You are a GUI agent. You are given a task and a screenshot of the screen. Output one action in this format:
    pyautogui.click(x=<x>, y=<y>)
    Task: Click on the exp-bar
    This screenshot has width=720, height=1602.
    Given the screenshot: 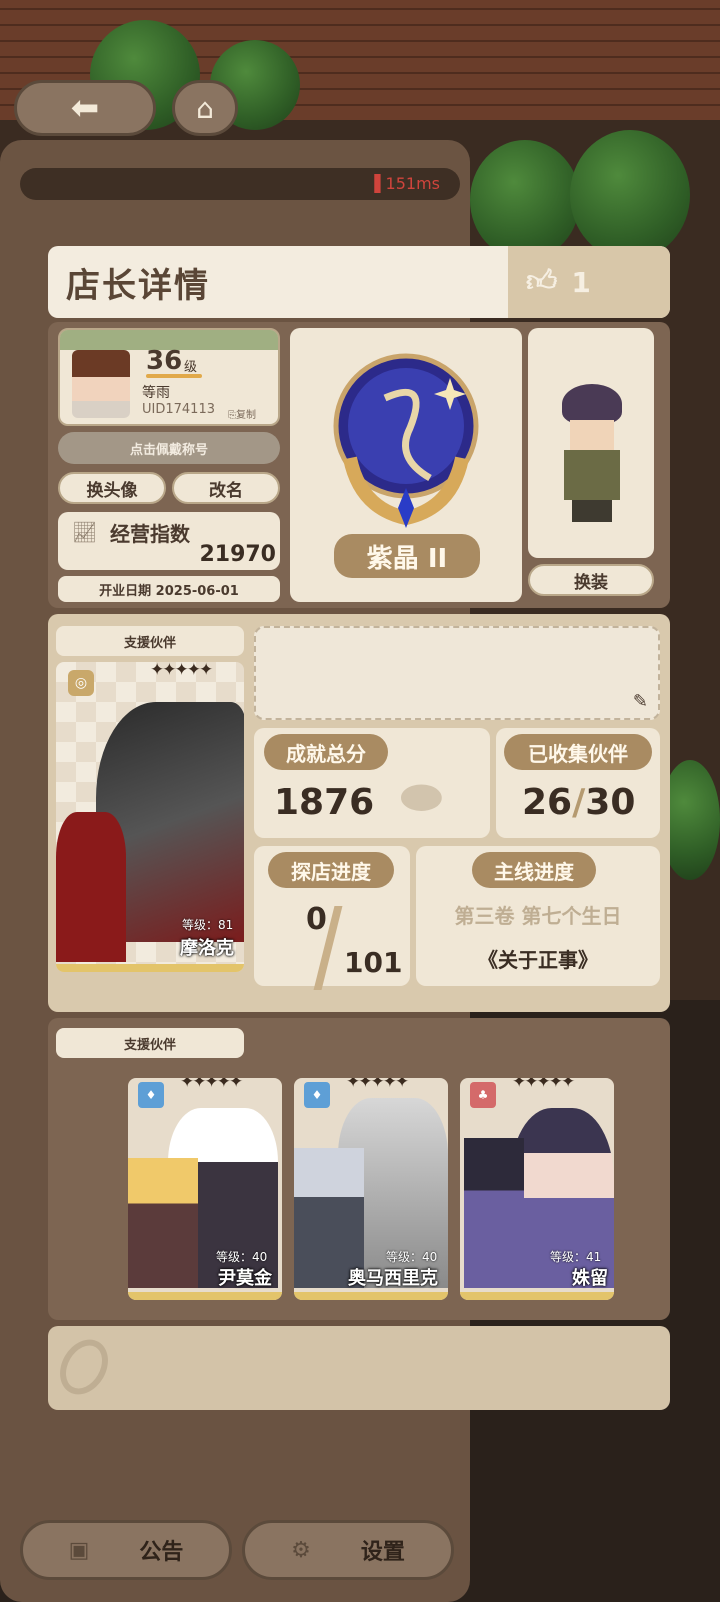 What is the action you would take?
    pyautogui.click(x=174, y=376)
    